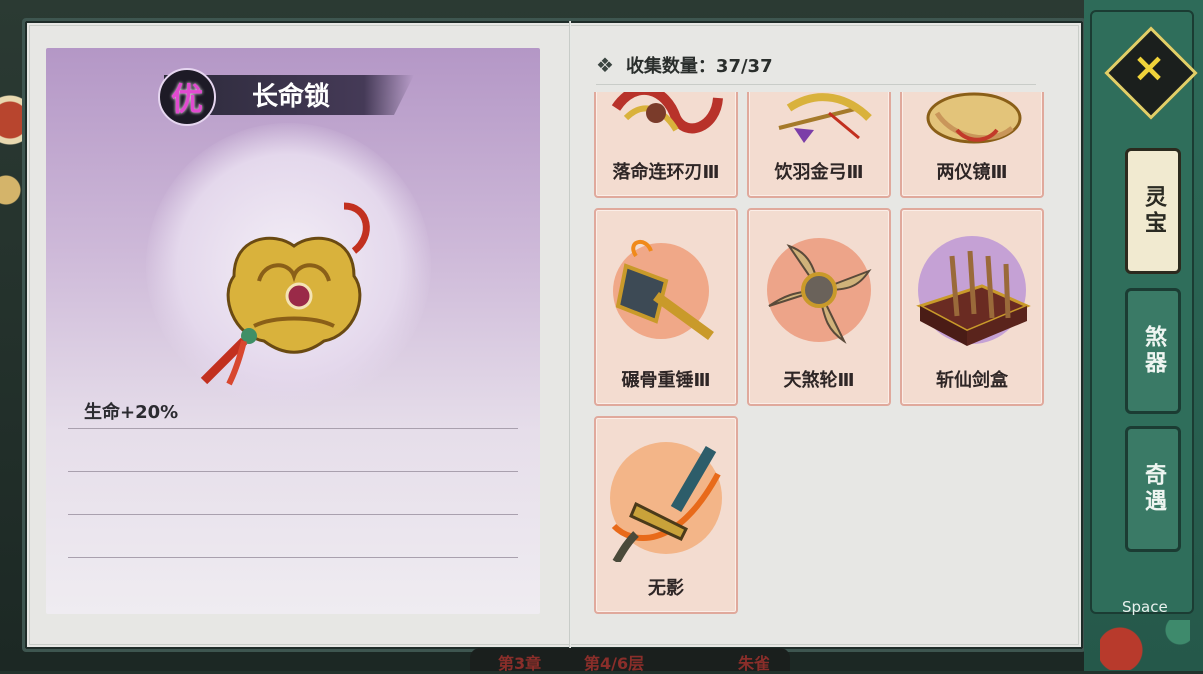  I want to click on chain-blade-icon, so click(667, 113).